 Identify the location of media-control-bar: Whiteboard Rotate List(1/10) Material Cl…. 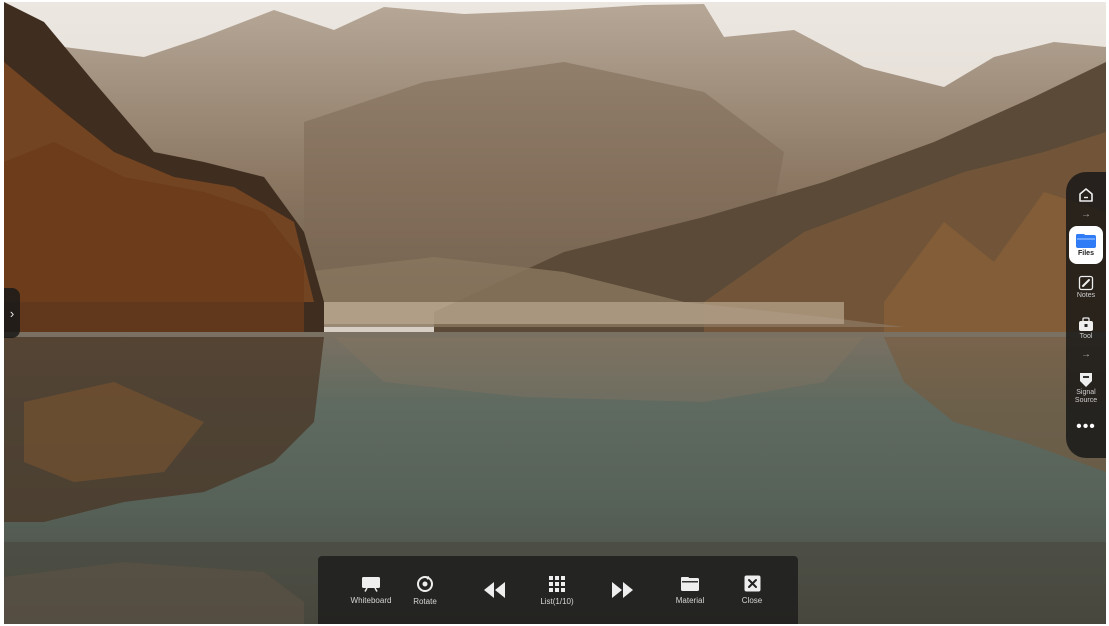
(558, 590).